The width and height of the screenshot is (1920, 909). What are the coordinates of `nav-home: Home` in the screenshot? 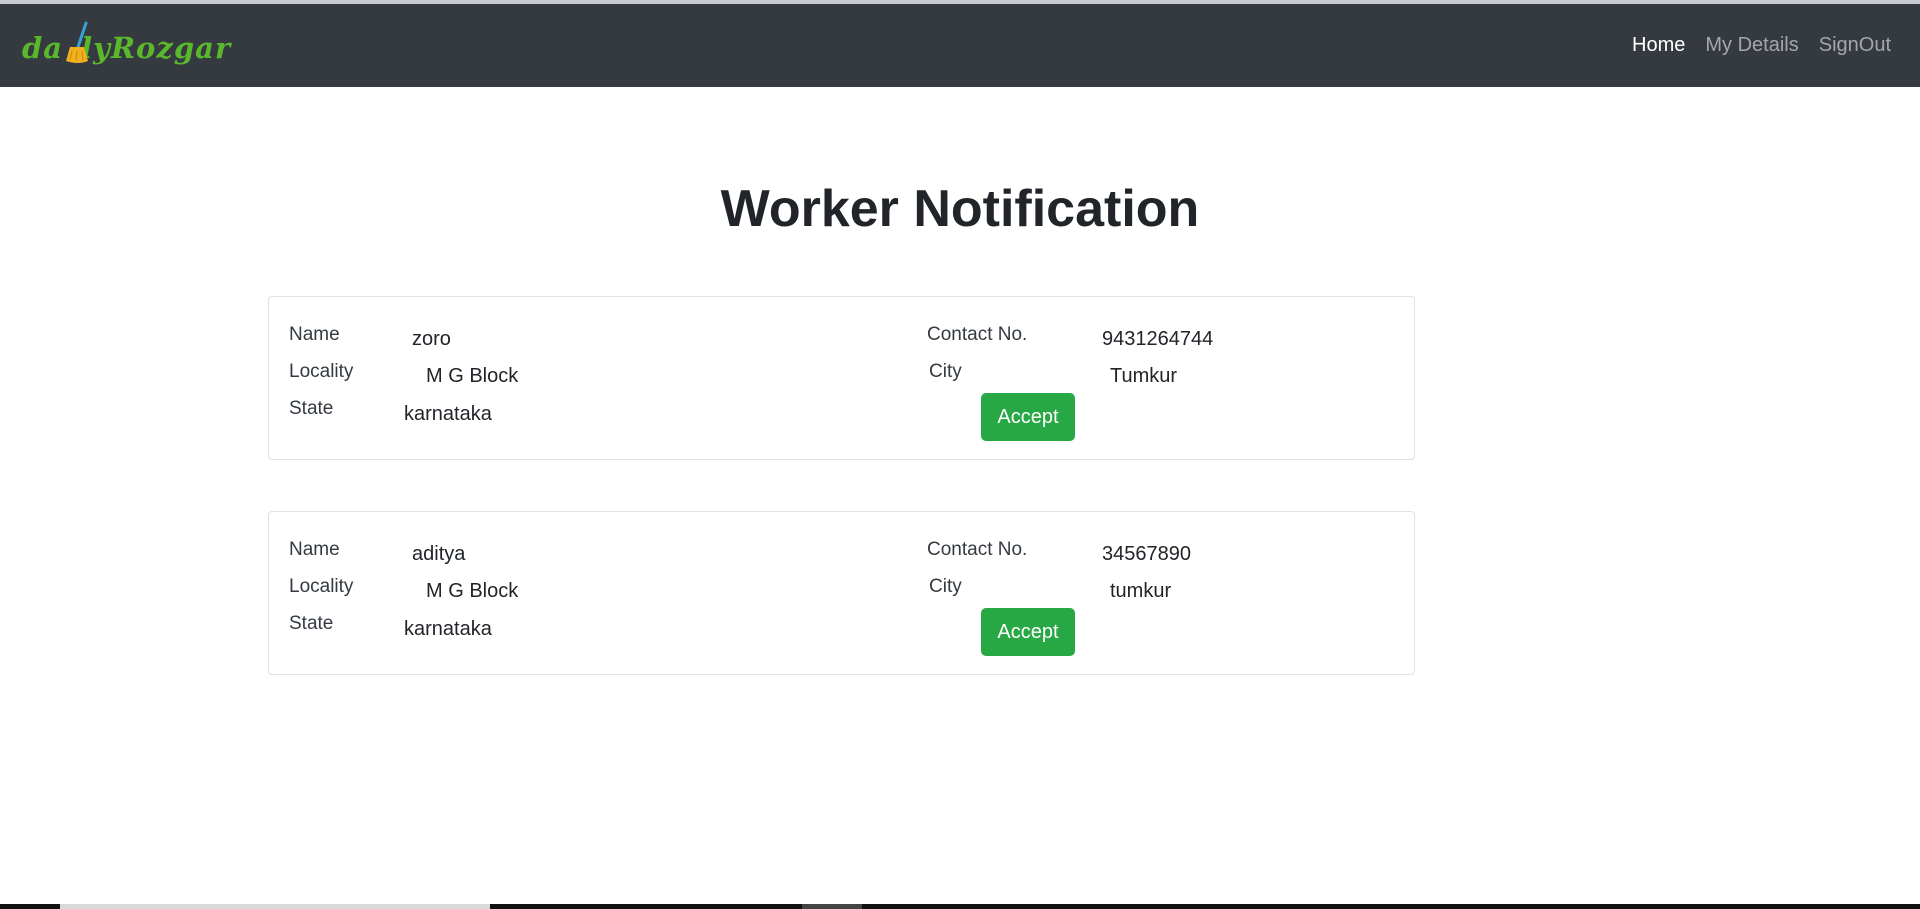 It's located at (1658, 45).